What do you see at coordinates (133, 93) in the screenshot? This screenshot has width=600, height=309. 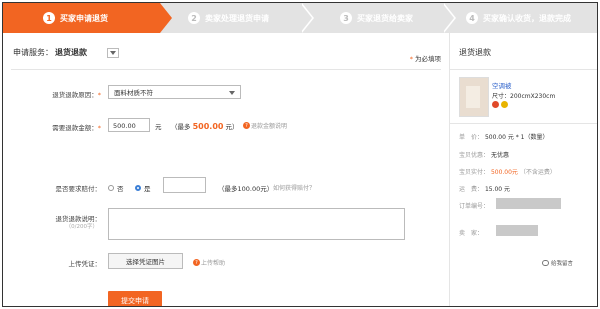 I see `reason-value: 面料材质不符` at bounding box center [133, 93].